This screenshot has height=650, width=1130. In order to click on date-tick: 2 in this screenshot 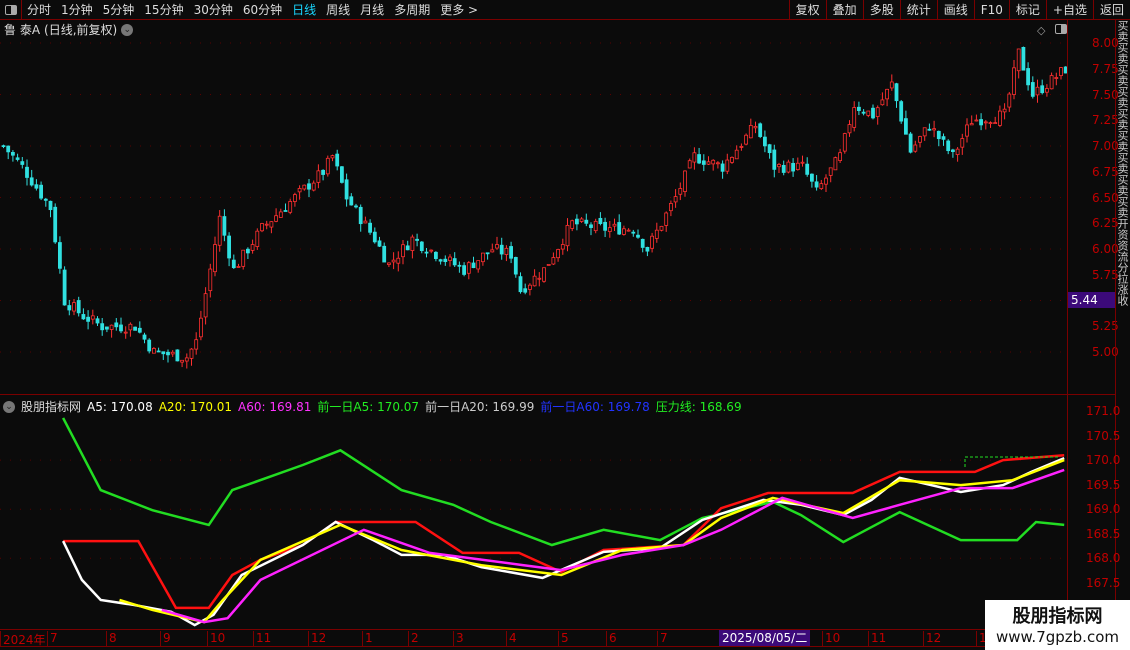, I will do `click(413, 639)`.